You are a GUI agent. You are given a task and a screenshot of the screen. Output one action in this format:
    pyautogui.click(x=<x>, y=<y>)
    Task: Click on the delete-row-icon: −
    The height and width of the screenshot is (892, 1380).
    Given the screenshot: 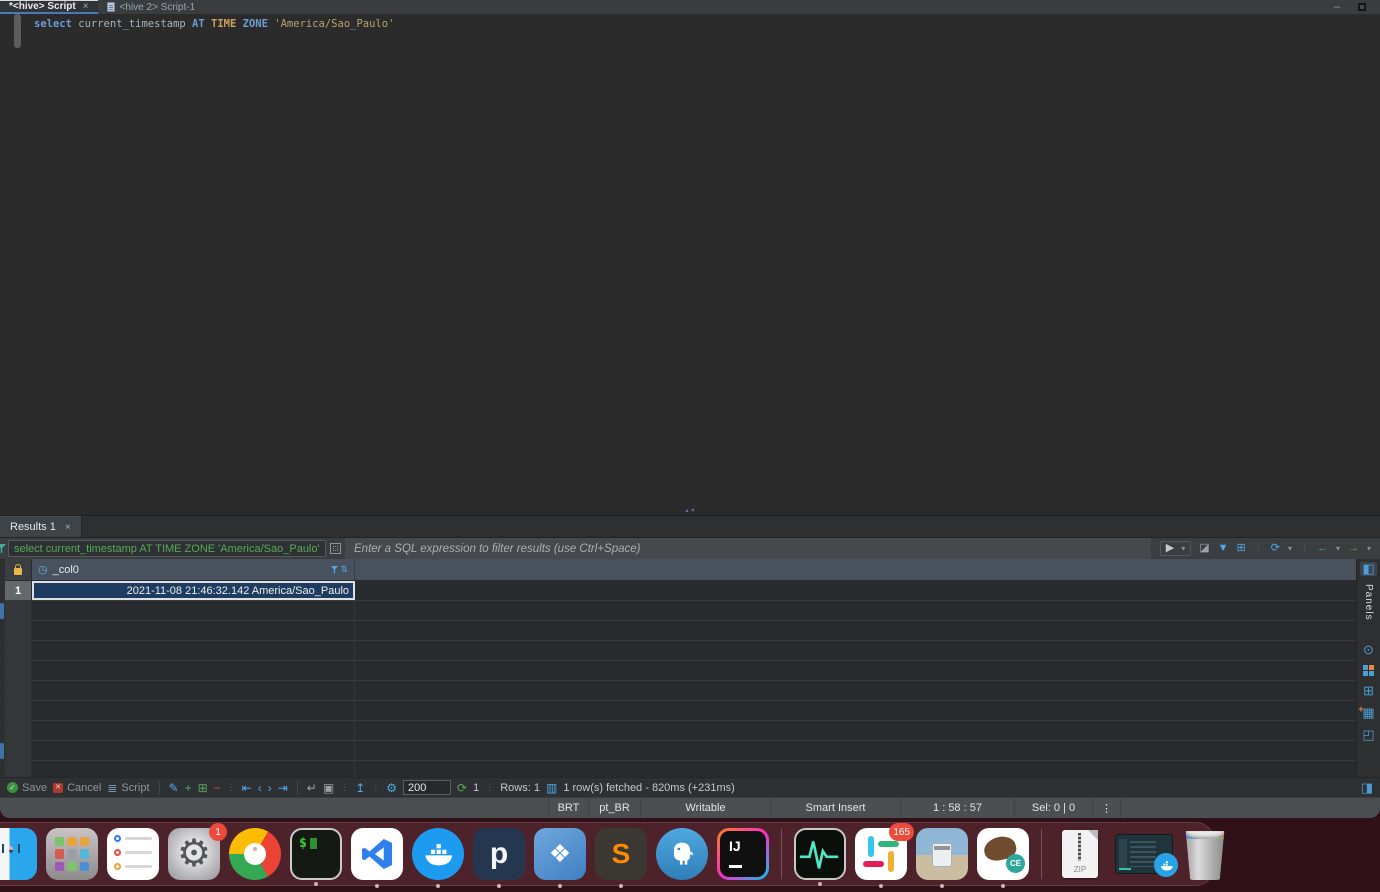 What is the action you would take?
    pyautogui.click(x=217, y=788)
    